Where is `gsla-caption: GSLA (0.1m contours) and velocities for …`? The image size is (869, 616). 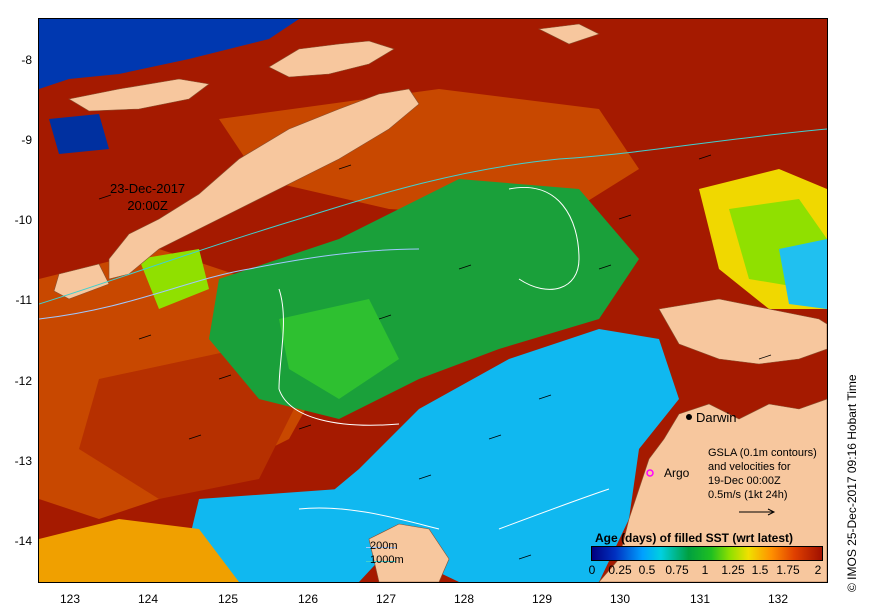 gsla-caption: GSLA (0.1m contours) and velocities for … is located at coordinates (762, 474).